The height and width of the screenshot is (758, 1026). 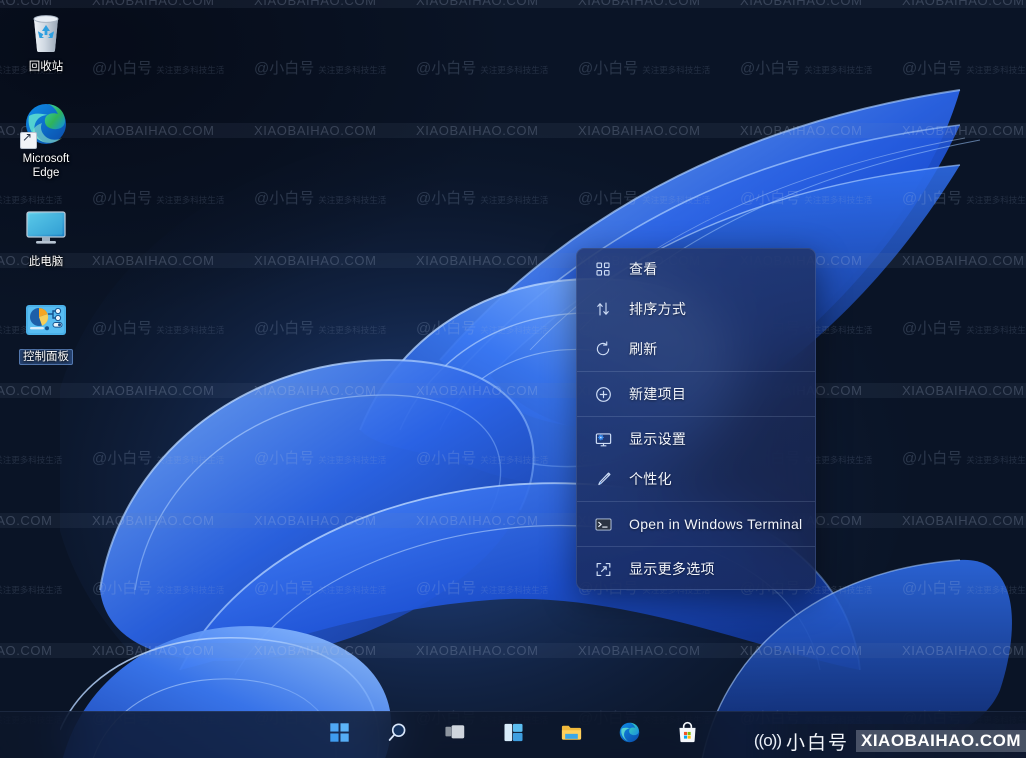 I want to click on desktop-icon-label: 回收站, so click(x=46, y=67).